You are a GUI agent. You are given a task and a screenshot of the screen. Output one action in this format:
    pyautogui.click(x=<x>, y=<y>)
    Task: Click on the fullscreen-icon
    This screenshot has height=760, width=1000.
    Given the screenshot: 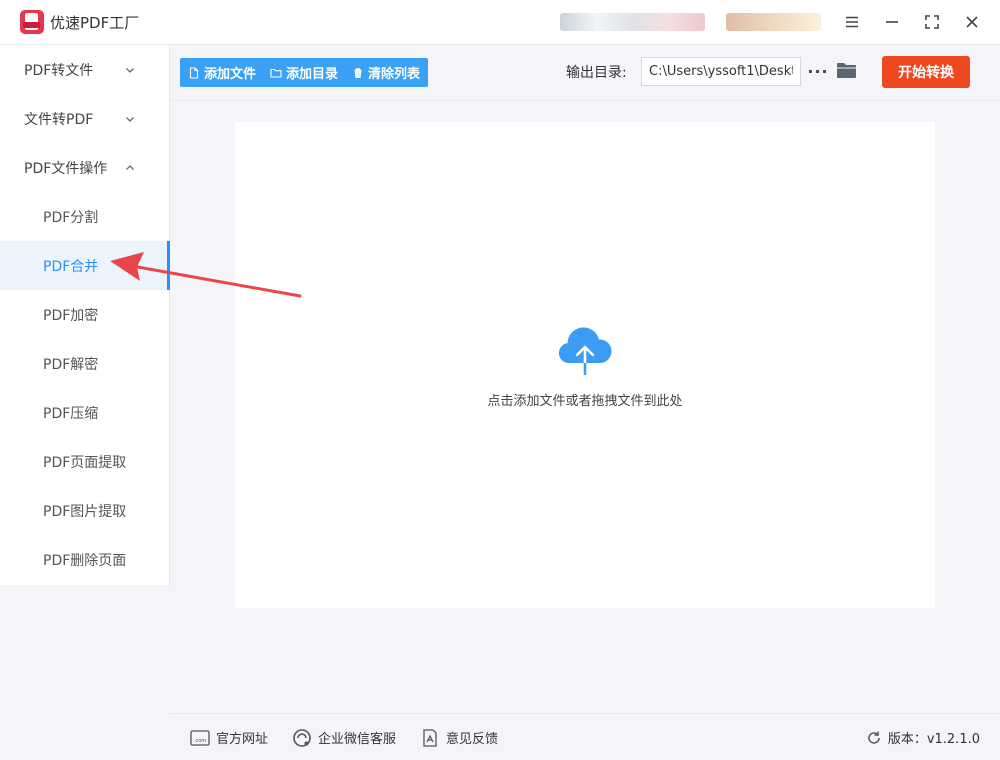 What is the action you would take?
    pyautogui.click(x=932, y=22)
    